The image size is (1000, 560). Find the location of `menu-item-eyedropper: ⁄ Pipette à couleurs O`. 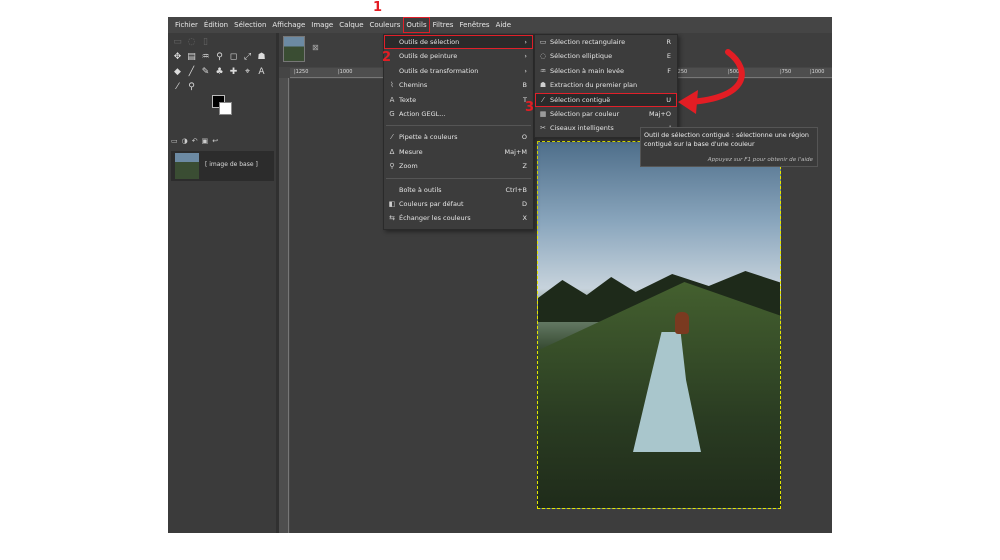

menu-item-eyedropper: ⁄ Pipette à couleurs O is located at coordinates (458, 137).